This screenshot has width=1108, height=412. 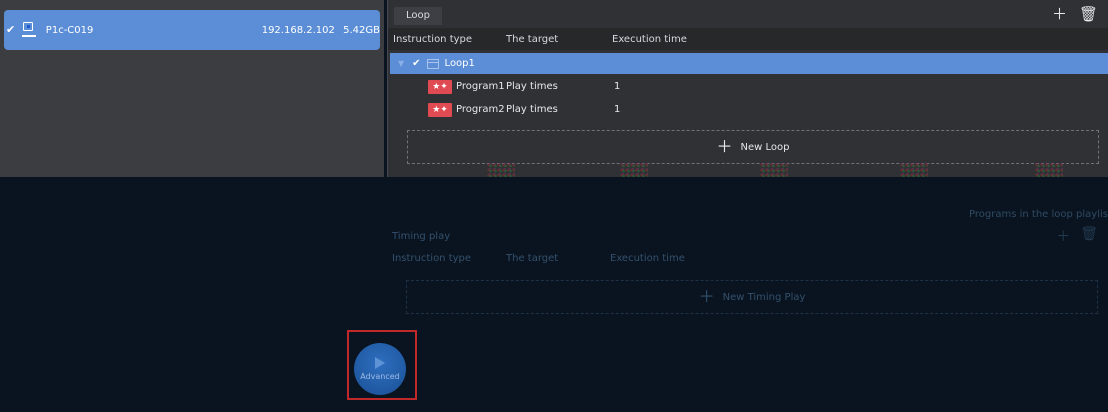 What do you see at coordinates (192, 88) in the screenshot?
I see `device-list-pane: ✔ P1c-C019 192.168.2.102 5.42GB` at bounding box center [192, 88].